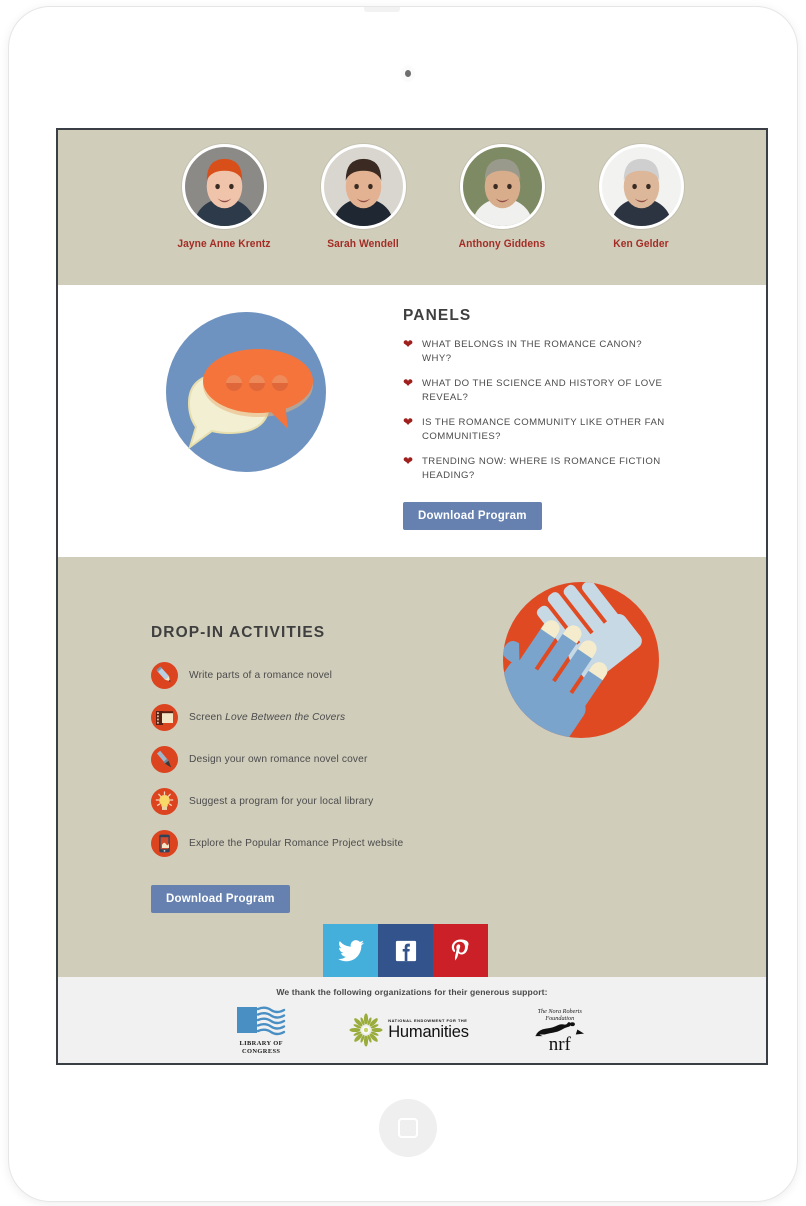  I want to click on neh-big-text: Humanities, so click(428, 1032).